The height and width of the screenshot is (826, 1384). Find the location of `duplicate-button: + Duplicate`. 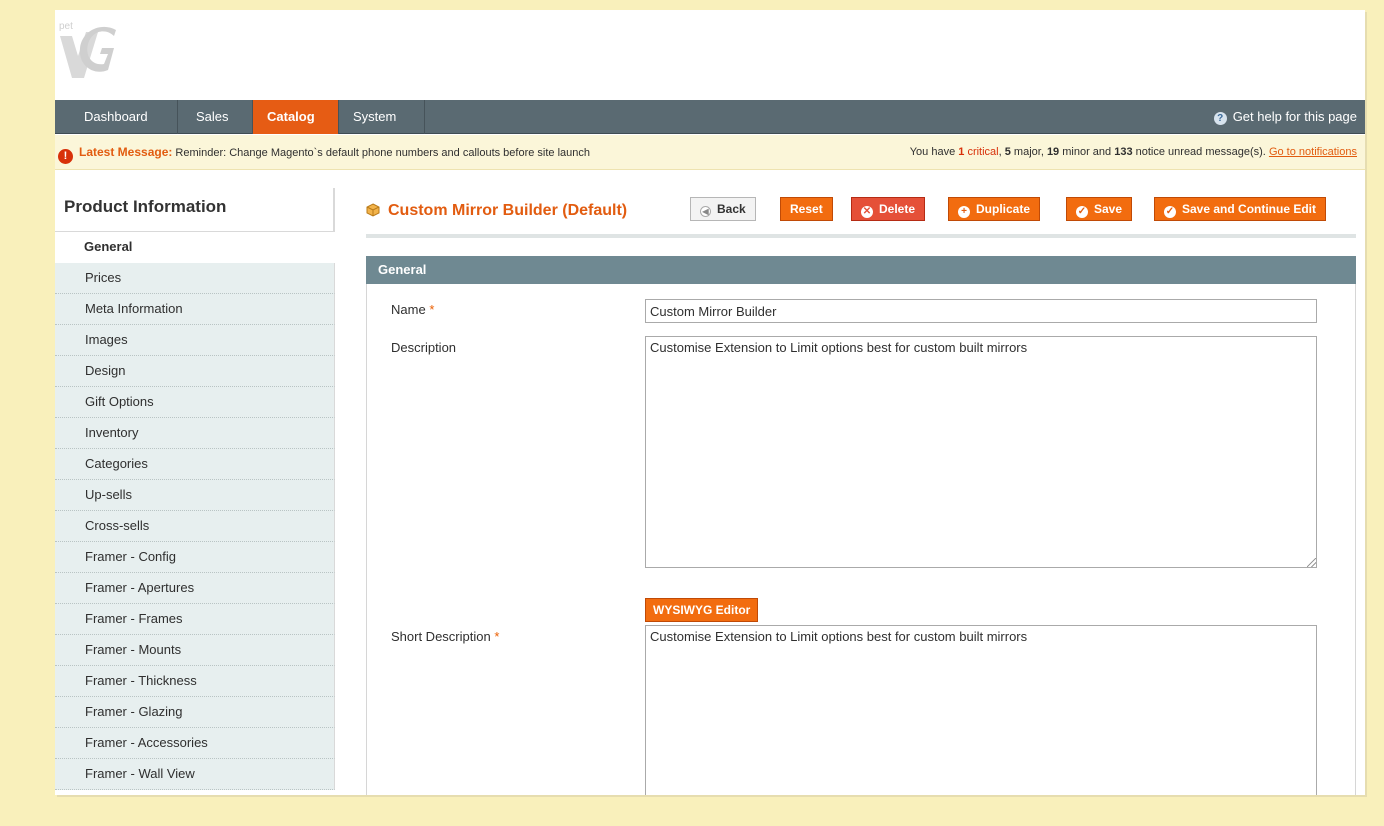

duplicate-button: + Duplicate is located at coordinates (994, 209).